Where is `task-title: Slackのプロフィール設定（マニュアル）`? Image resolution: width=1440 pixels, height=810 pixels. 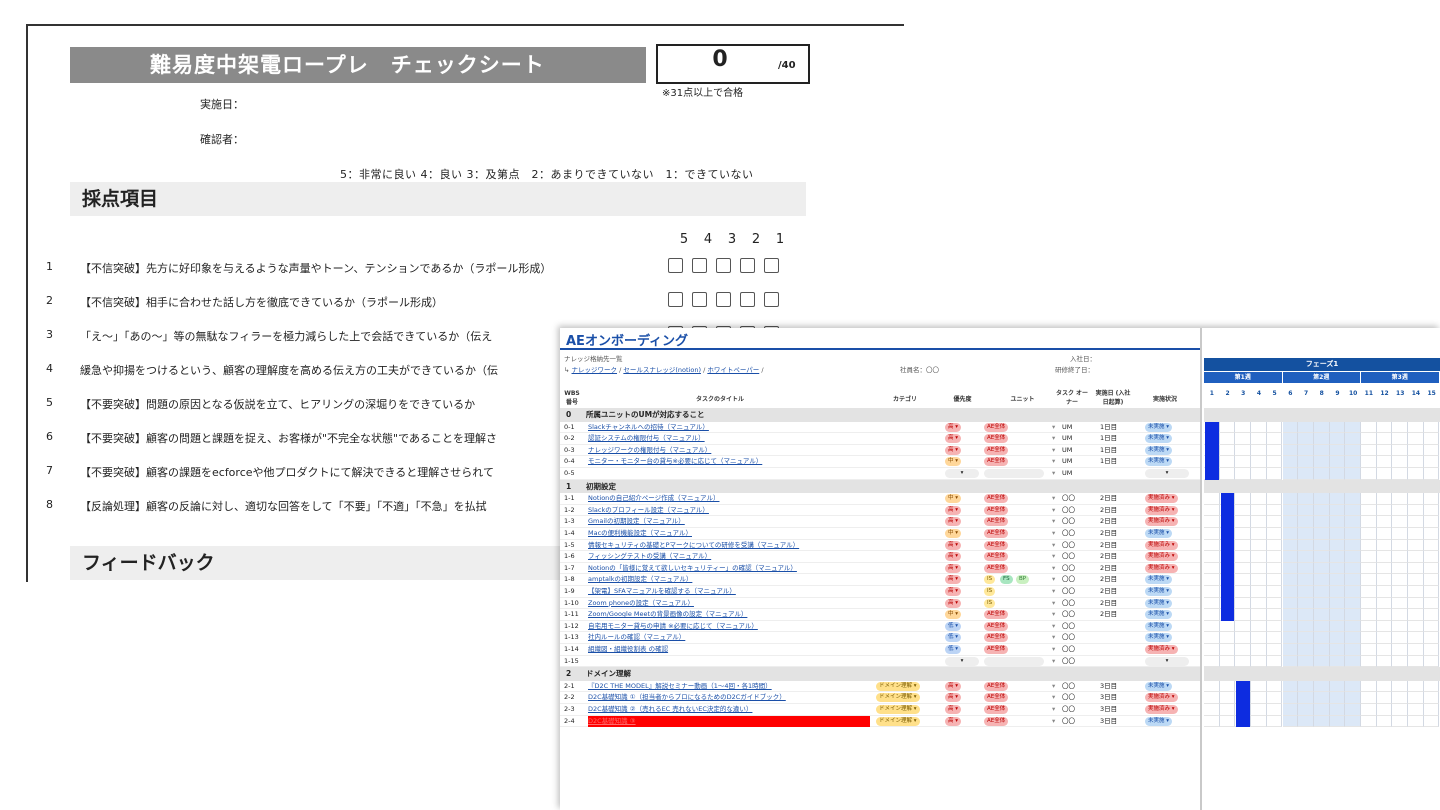 task-title: Slackのプロフィール設定（マニュアル） is located at coordinates (648, 511).